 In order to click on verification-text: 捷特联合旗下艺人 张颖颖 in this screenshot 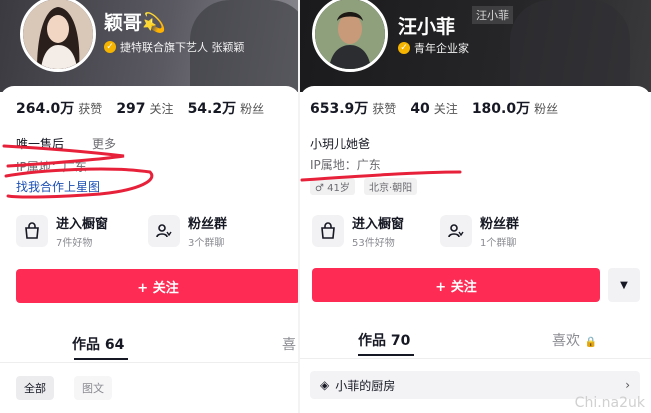, I will do `click(182, 47)`.